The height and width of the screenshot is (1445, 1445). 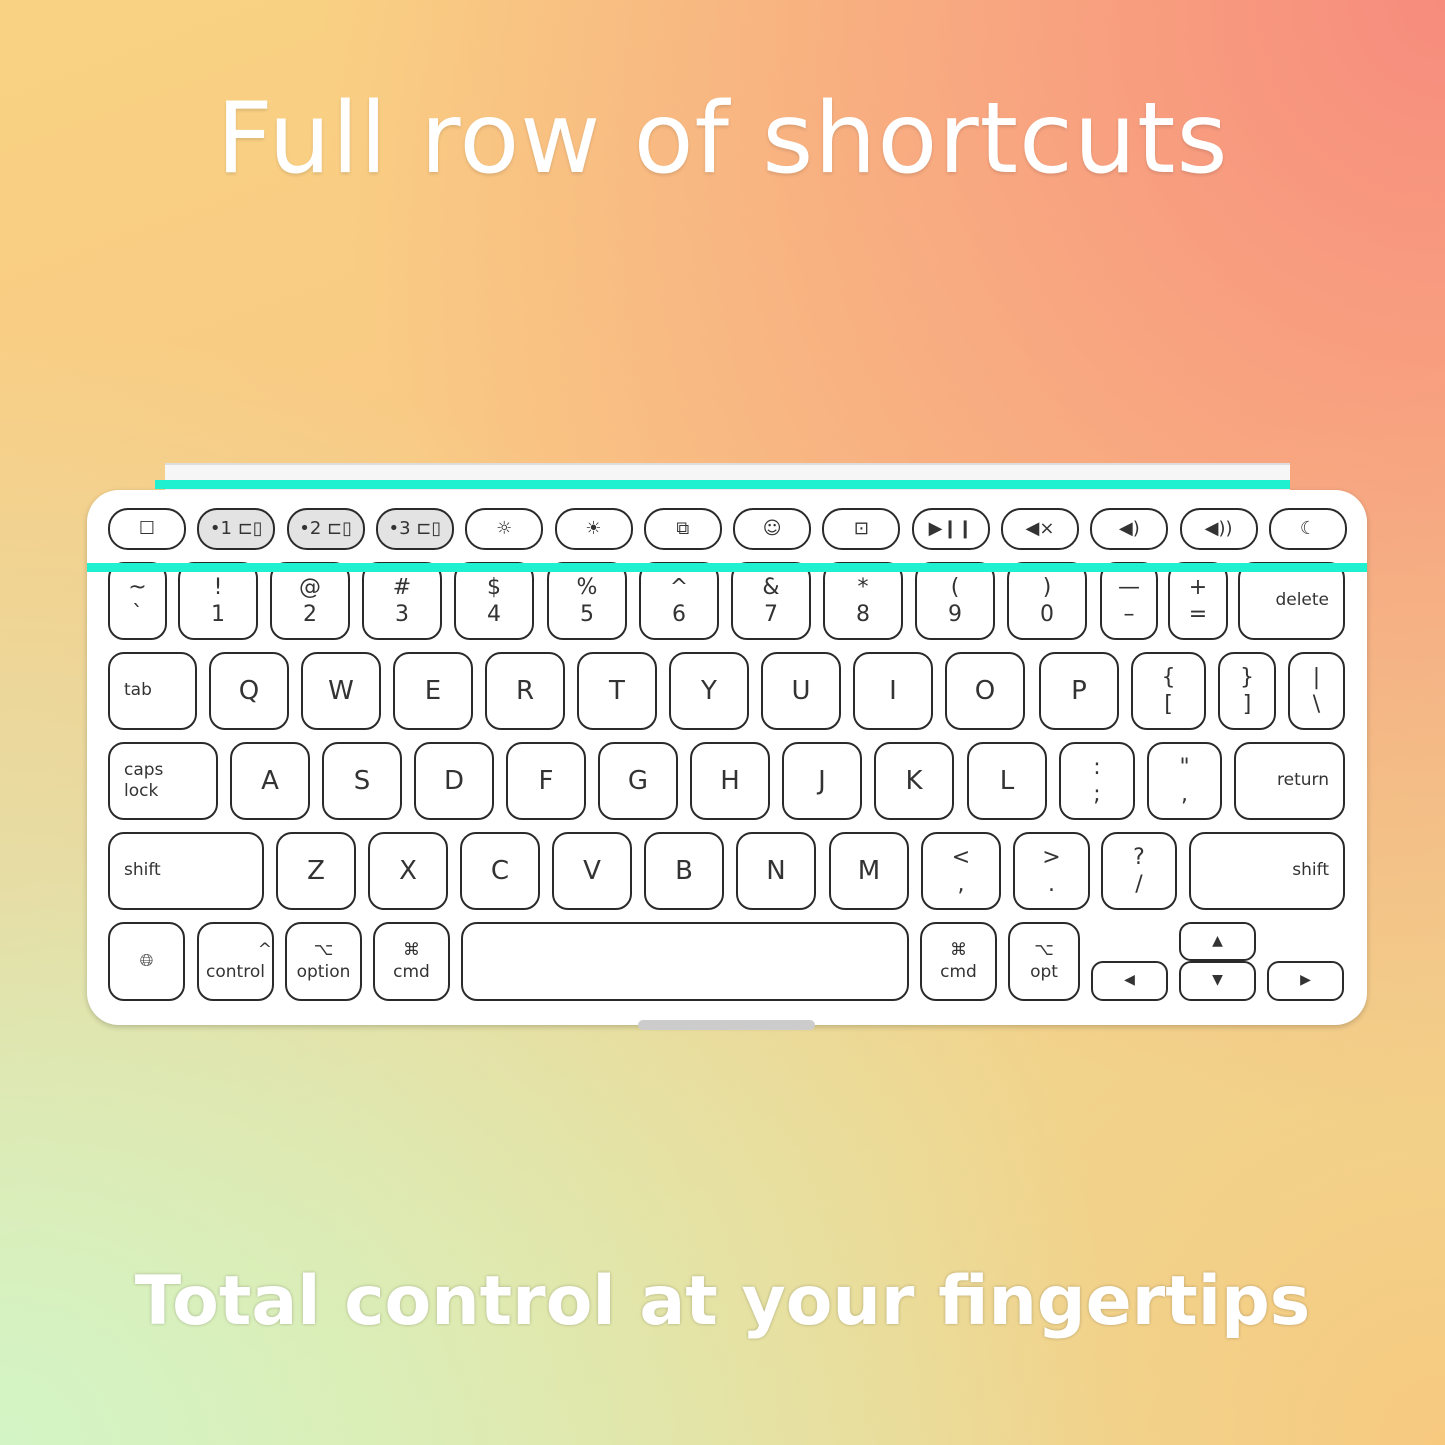 I want to click on space-key, so click(x=685, y=961).